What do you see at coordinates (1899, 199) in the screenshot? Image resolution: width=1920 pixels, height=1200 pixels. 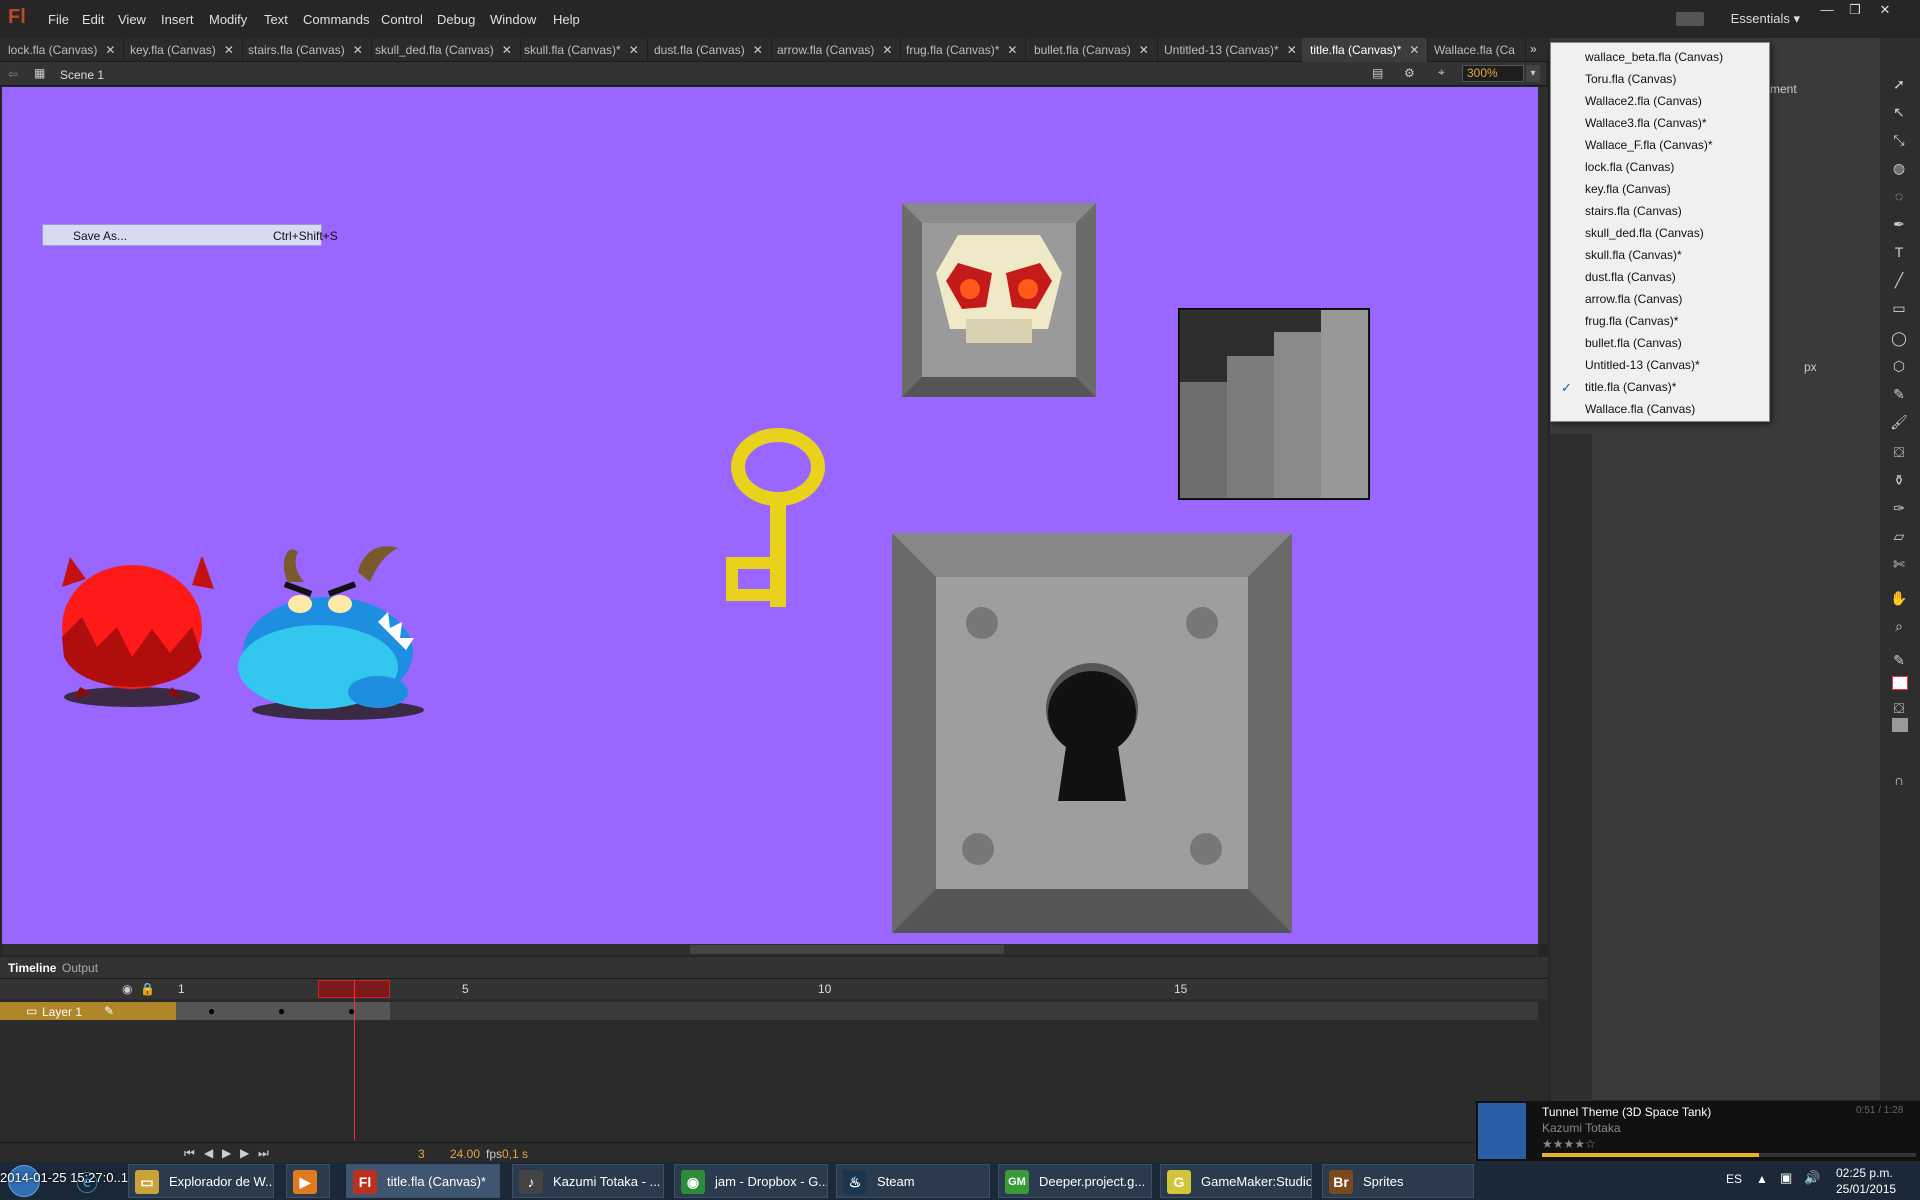 I see `lasso-icon: ◌` at bounding box center [1899, 199].